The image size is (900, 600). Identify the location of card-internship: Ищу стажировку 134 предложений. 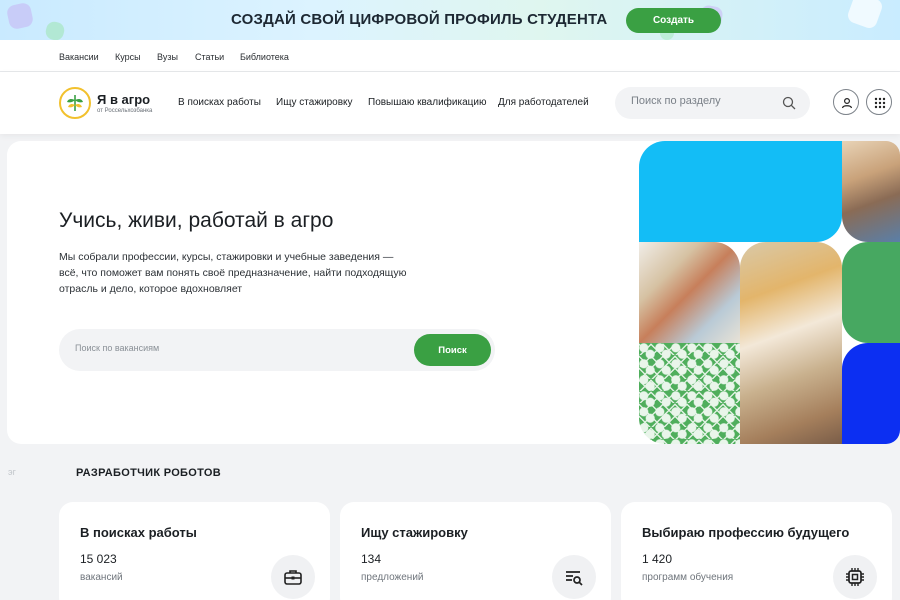
(475, 551).